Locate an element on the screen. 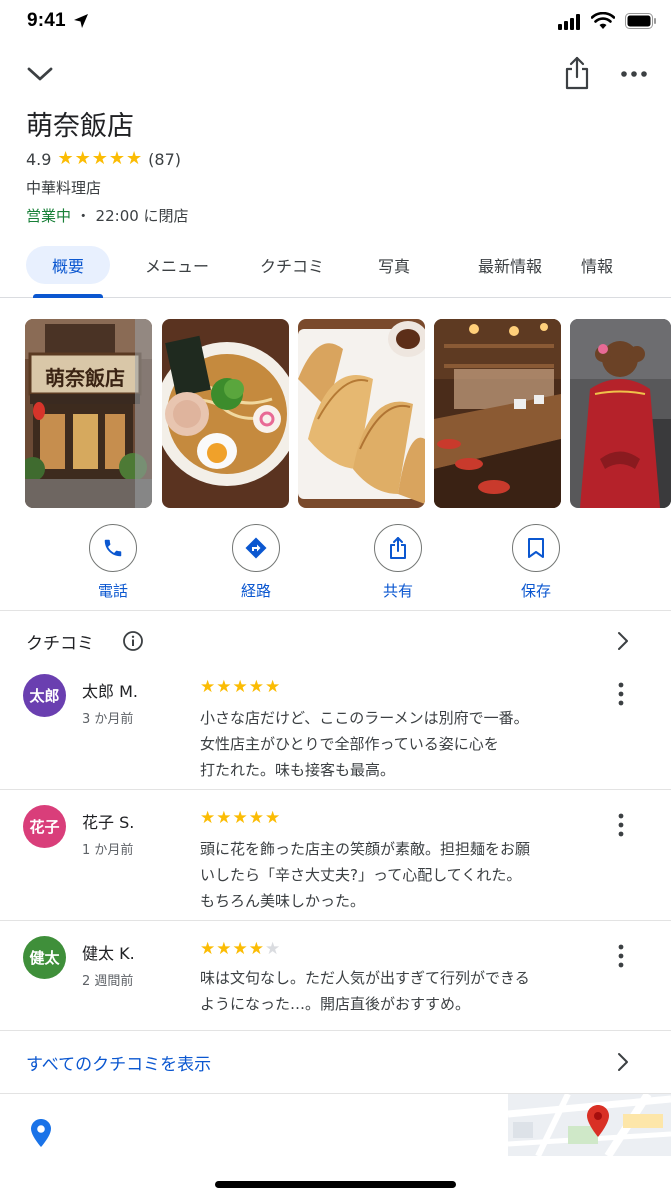 This screenshot has width=671, height=1199. status-bar: 9:41 is located at coordinates (335, 22).